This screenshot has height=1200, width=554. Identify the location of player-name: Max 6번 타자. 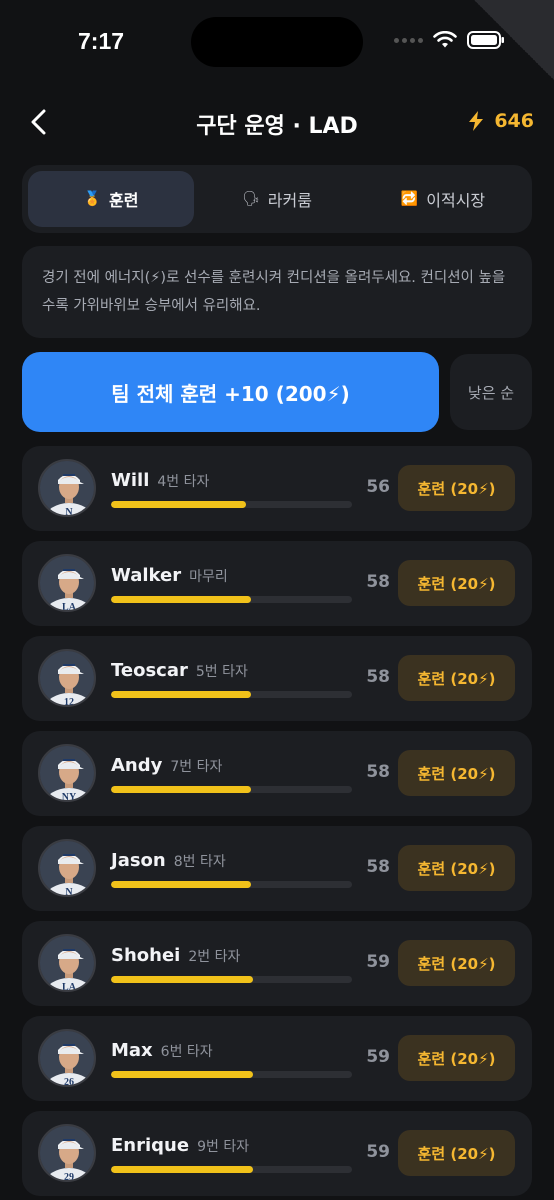
(162, 1050).